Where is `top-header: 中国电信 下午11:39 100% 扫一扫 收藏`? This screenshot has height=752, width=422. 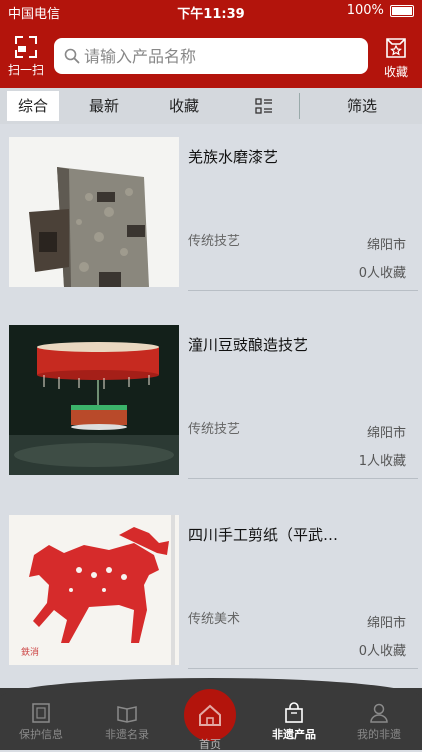 top-header: 中国电信 下午11:39 100% 扫一扫 收藏 is located at coordinates (211, 44).